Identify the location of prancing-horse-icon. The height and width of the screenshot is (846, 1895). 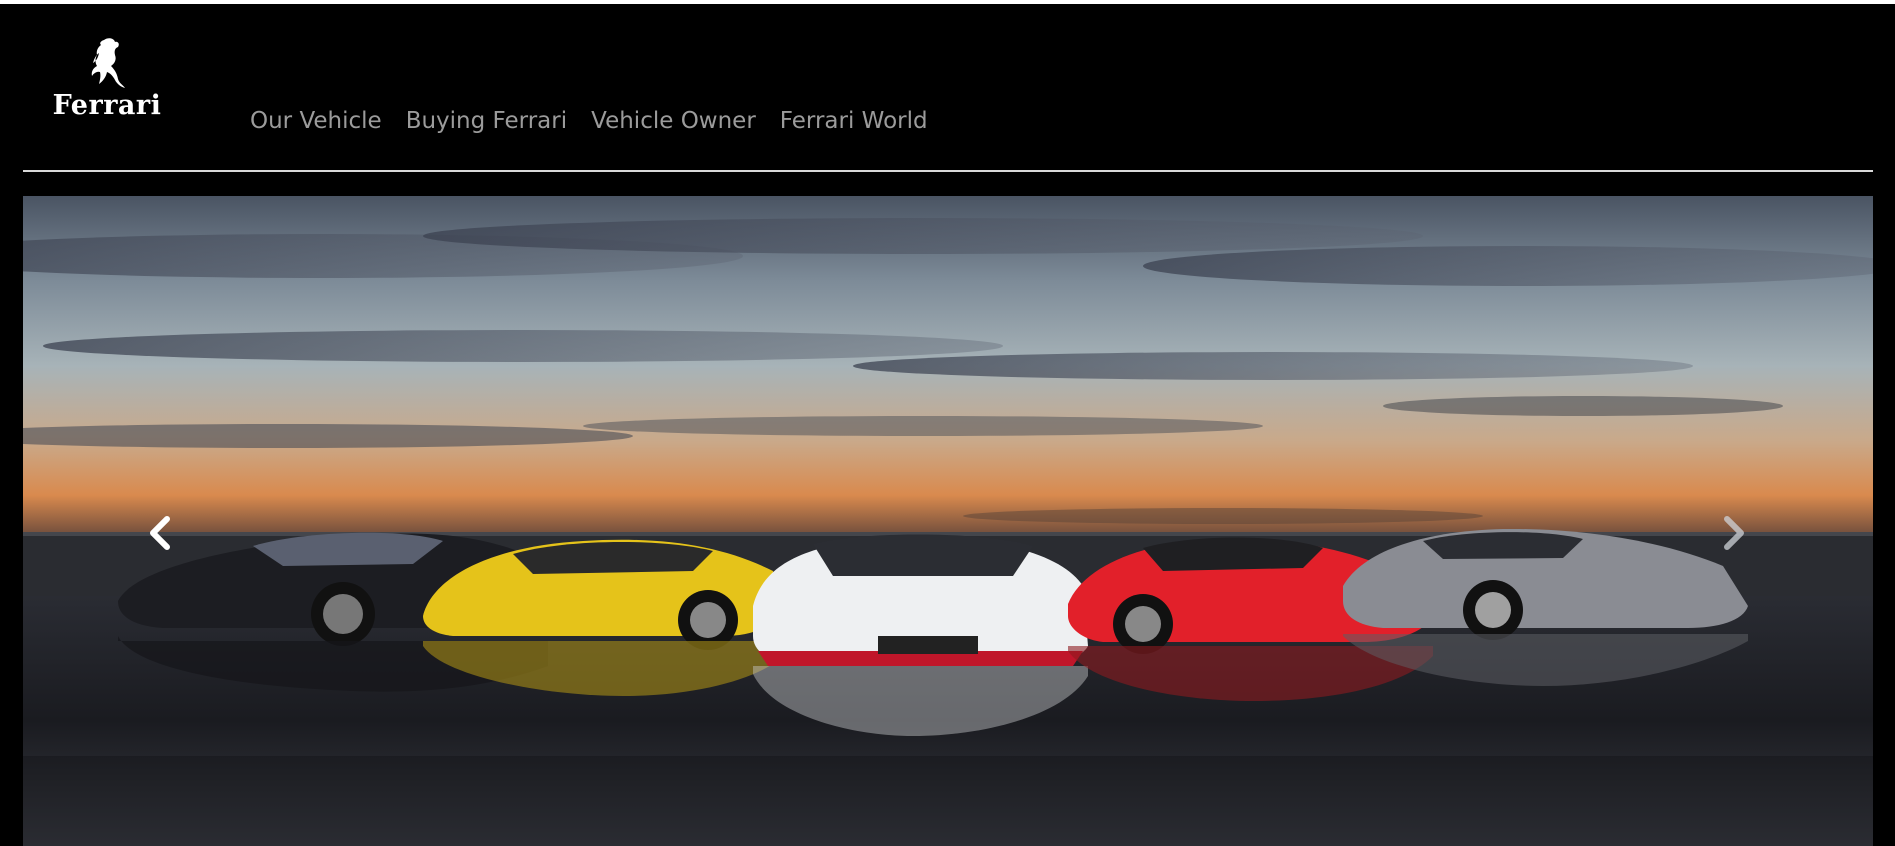
(108, 63).